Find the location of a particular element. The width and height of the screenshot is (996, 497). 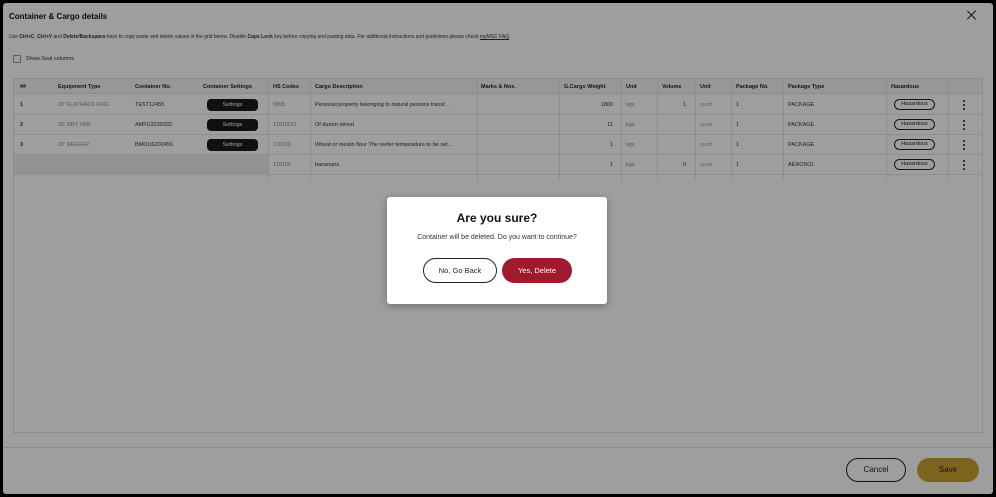

go-back-button: No, Go Back is located at coordinates (460, 270).